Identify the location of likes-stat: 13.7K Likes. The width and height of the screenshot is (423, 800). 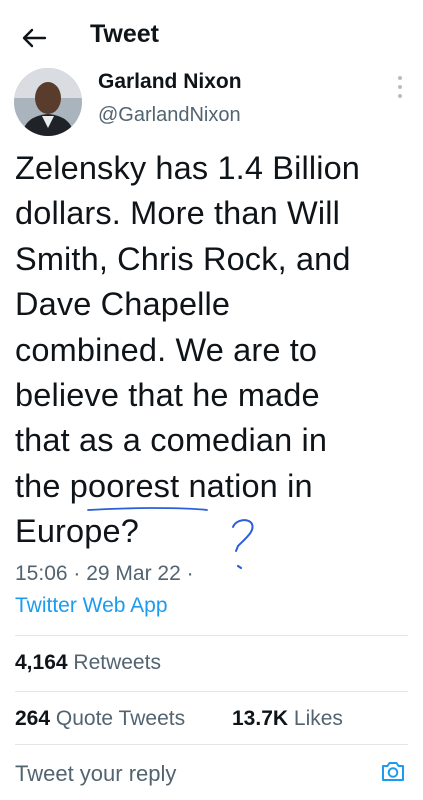
(287, 719).